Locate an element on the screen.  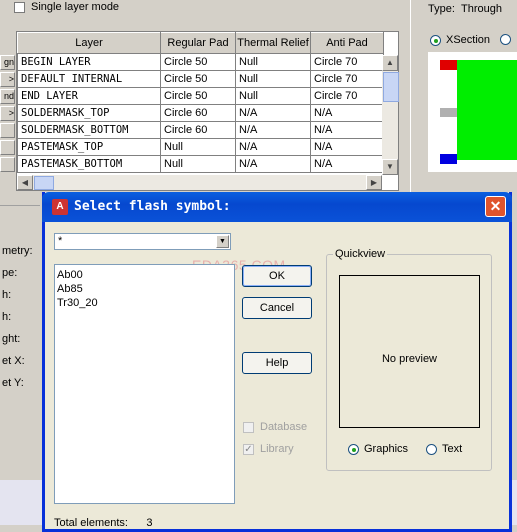
table-row: DEFAULT INTERNAL Circle 50 Null Circle 70 is located at coordinates (200, 79).